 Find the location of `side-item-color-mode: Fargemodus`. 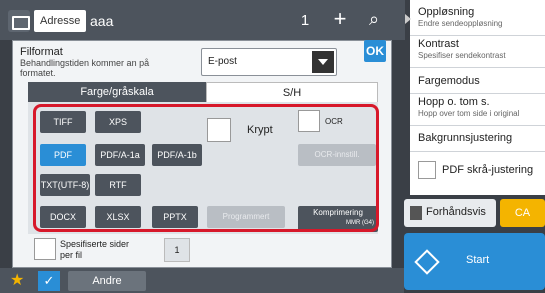

side-item-color-mode: Fargemodus is located at coordinates (477, 82).